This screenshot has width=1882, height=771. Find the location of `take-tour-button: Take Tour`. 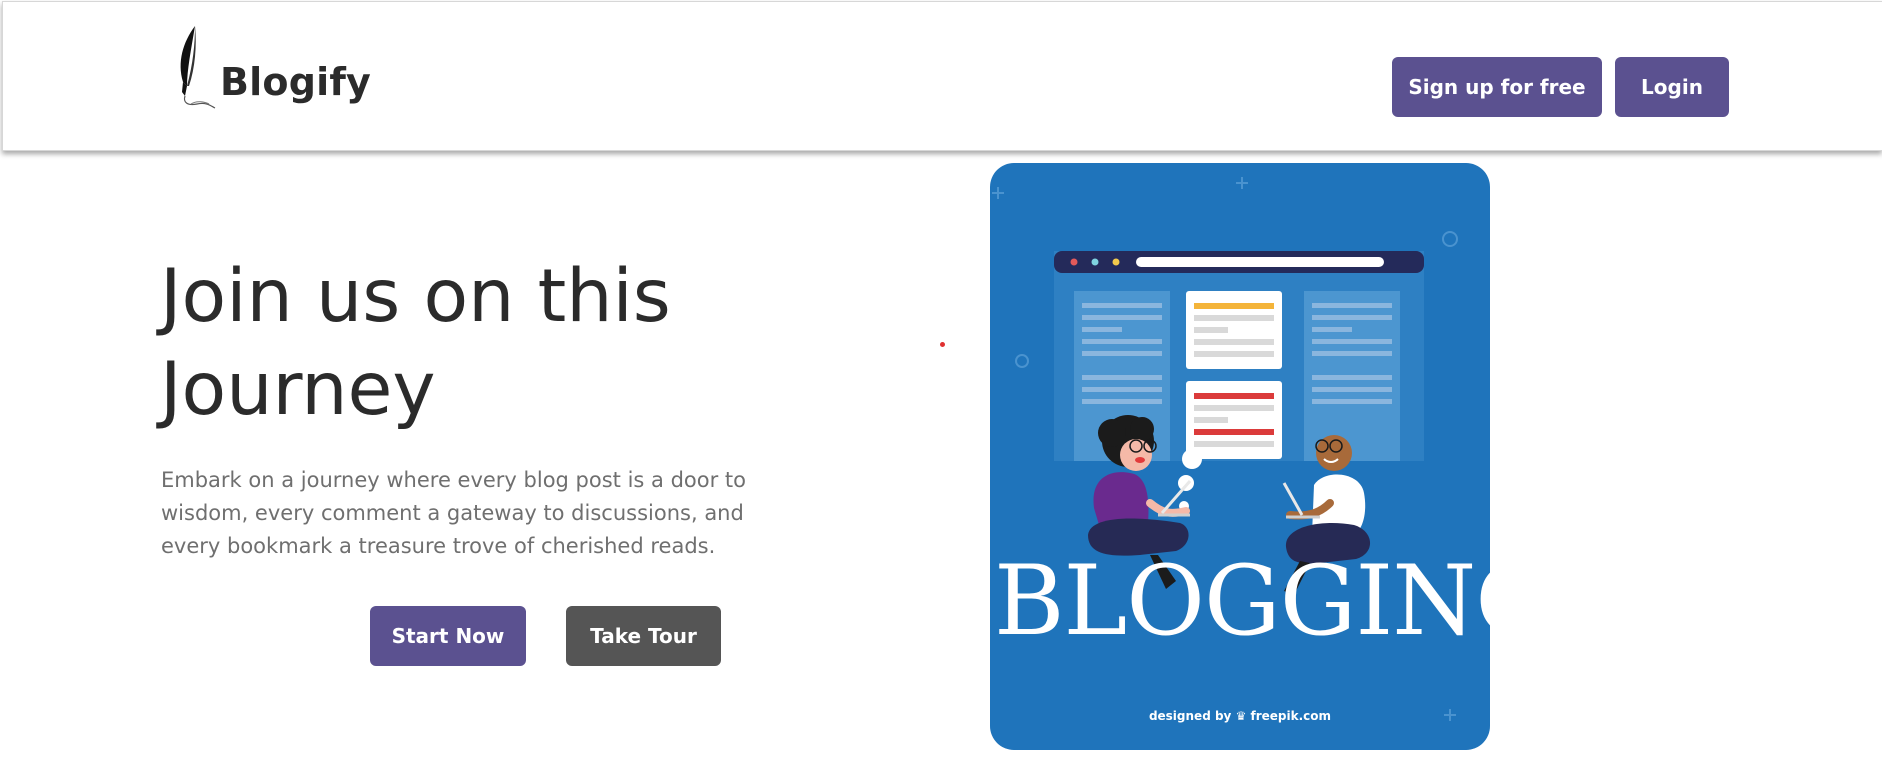

take-tour-button: Take Tour is located at coordinates (643, 636).